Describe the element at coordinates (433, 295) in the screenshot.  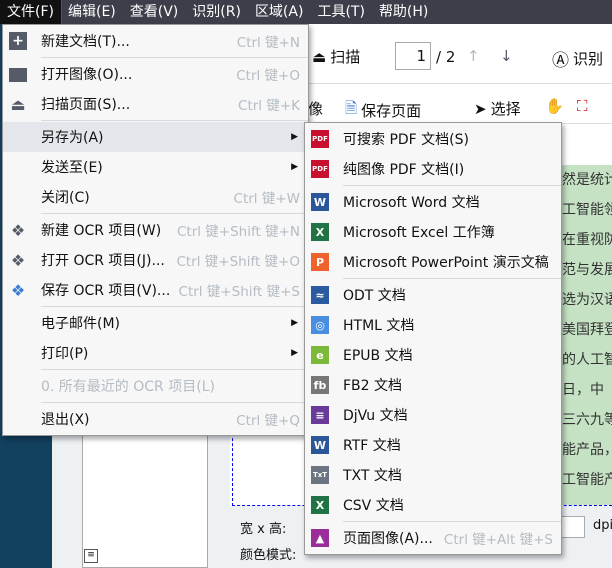
I see `menu-item-save-as-odt: ≈ ODT 文档` at that location.